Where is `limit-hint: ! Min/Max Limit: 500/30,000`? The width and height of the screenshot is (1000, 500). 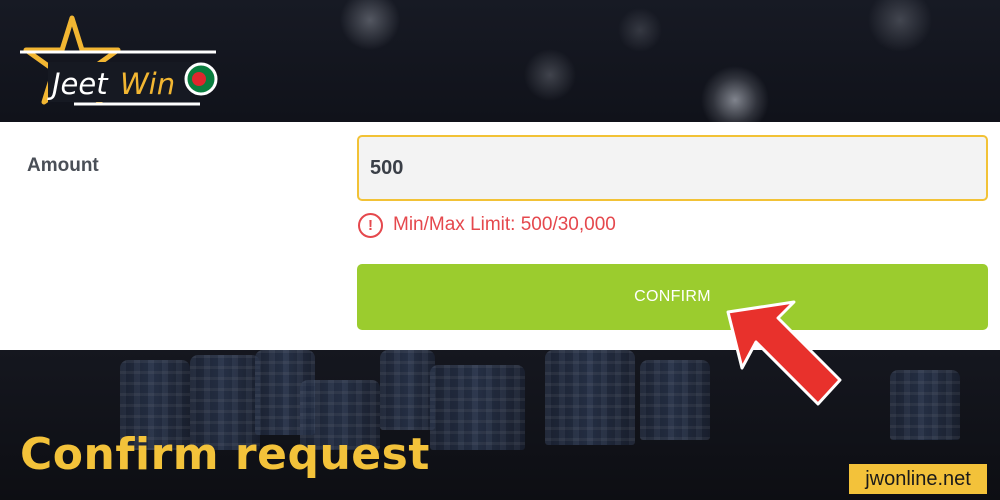
limit-hint: ! Min/Max Limit: 500/30,000 is located at coordinates (487, 225).